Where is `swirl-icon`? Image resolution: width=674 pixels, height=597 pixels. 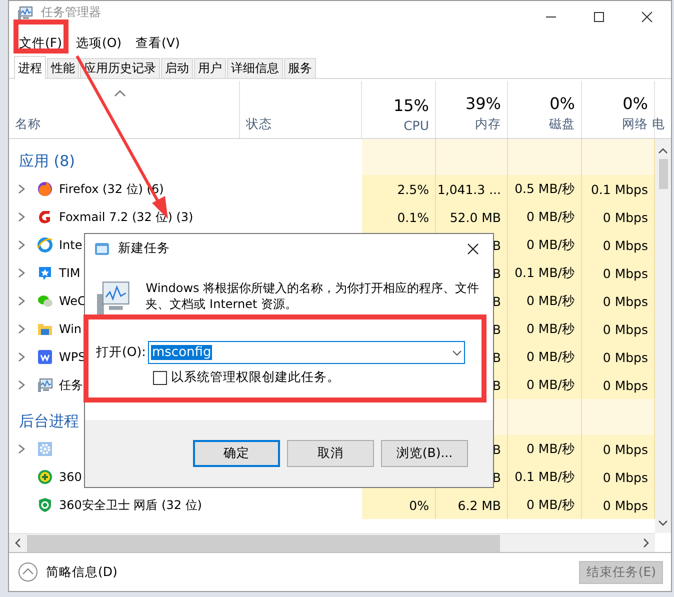 swirl-icon is located at coordinates (45, 217).